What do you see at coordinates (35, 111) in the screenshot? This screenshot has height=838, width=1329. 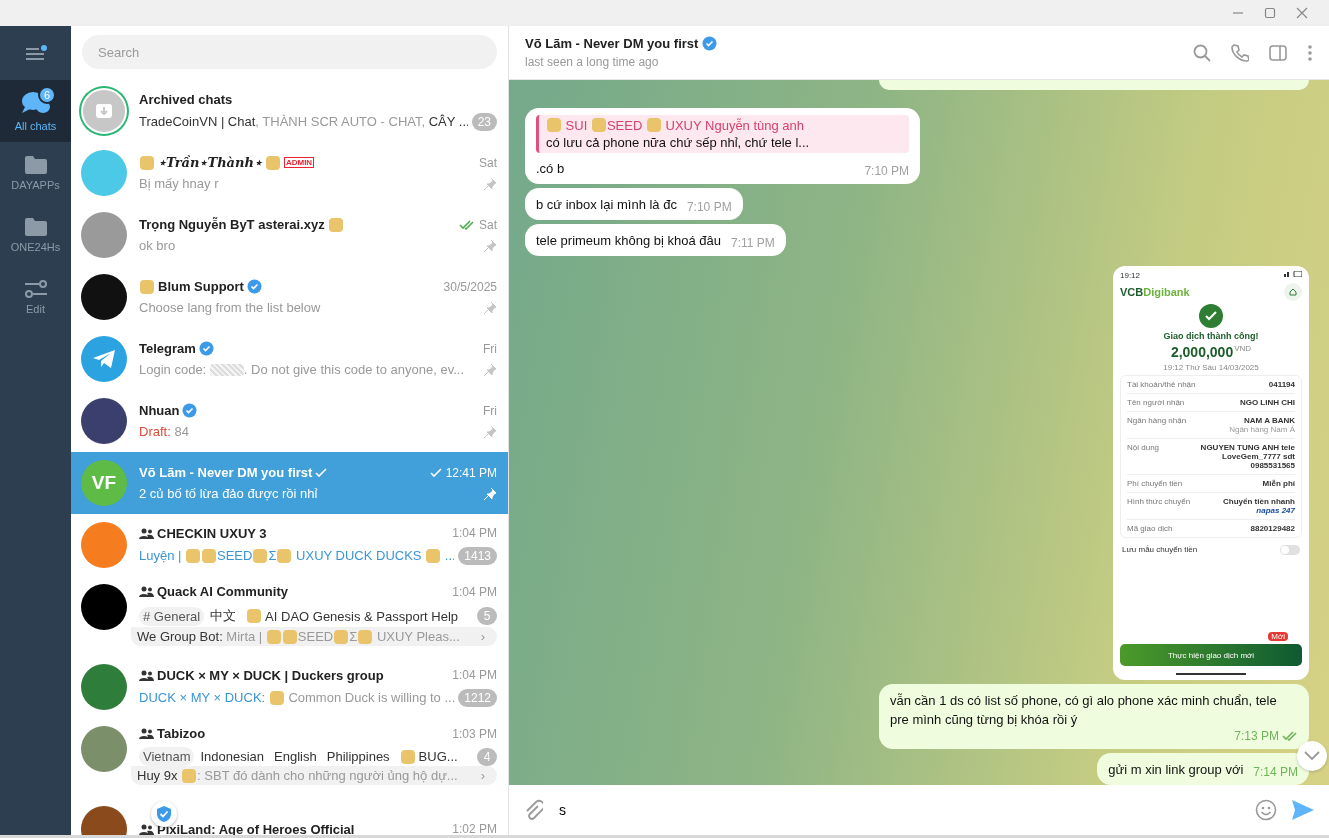 I see `folder-tab: All chats 6` at bounding box center [35, 111].